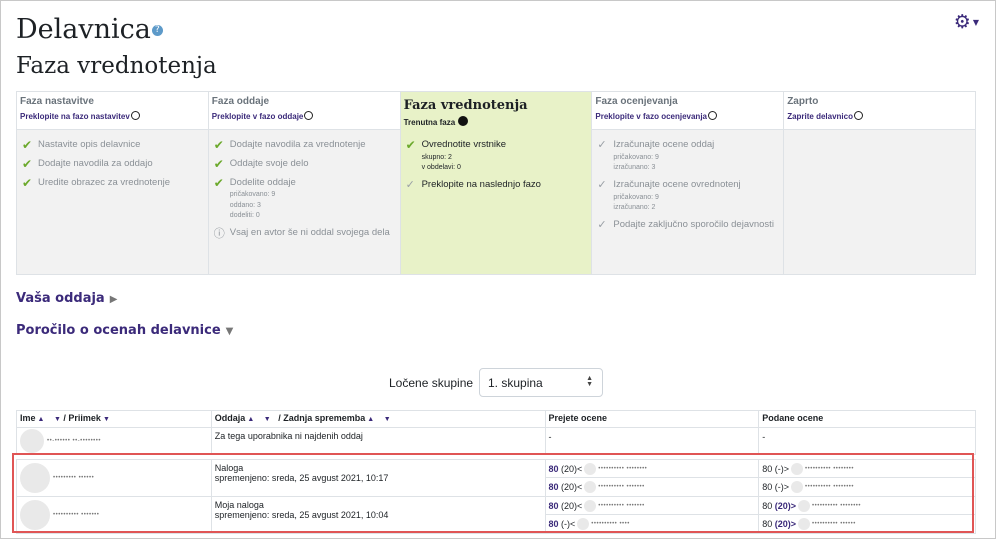 The height and width of the screenshot is (539, 996). What do you see at coordinates (834, 524) in the screenshot?
I see `reviewee-name: •••••••••• ••••••` at bounding box center [834, 524].